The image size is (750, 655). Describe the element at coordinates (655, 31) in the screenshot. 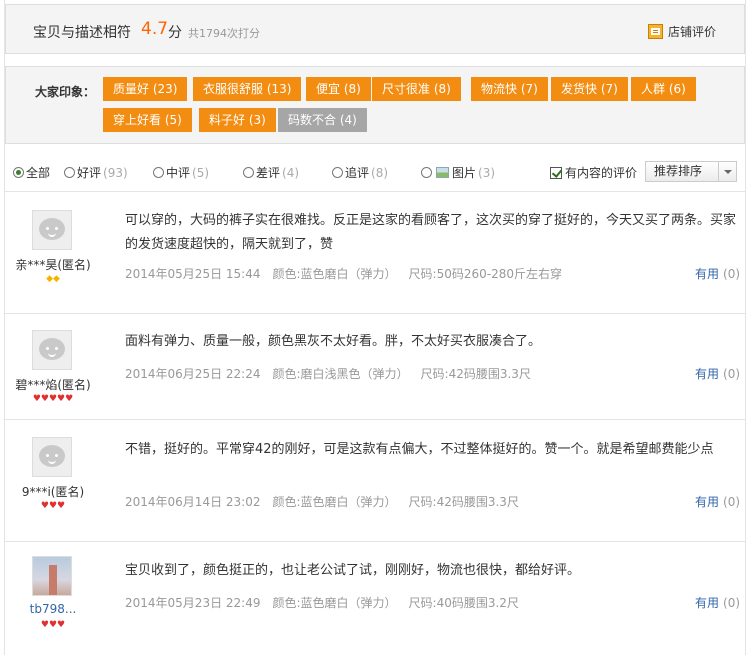

I see `shop-rating-icon` at that location.